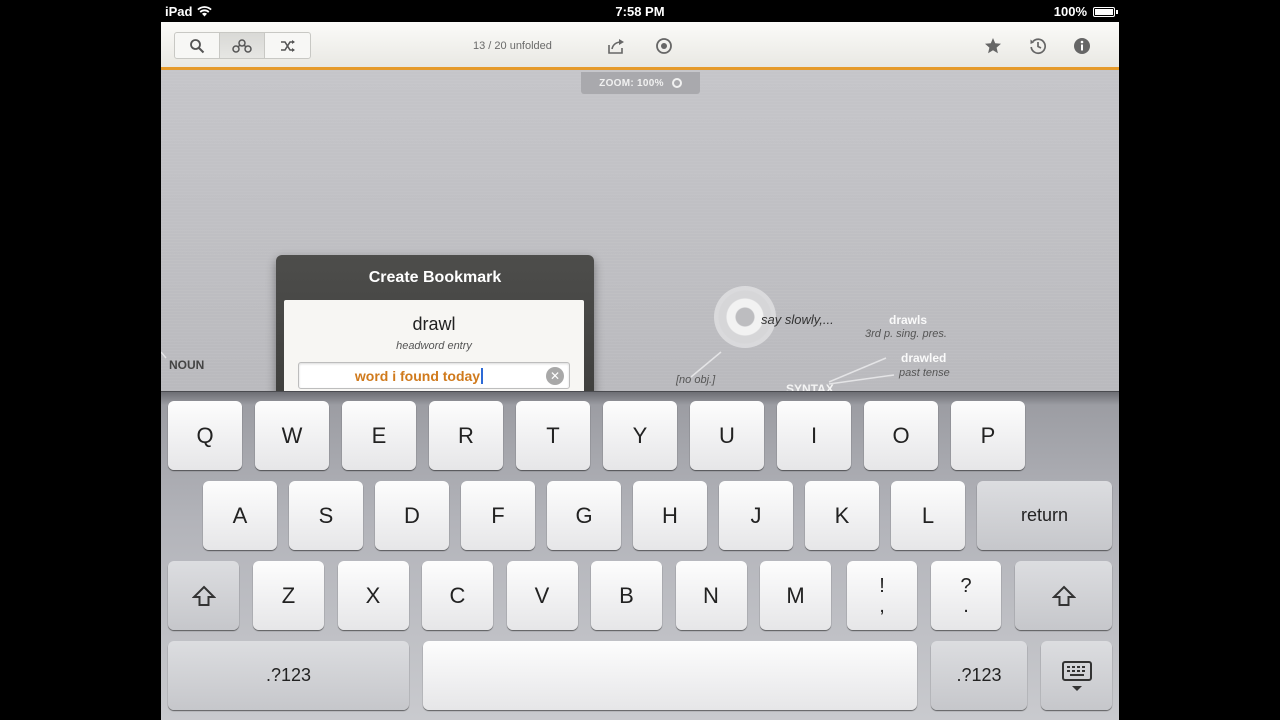 This screenshot has width=1280, height=720. Describe the element at coordinates (795, 595) in the screenshot. I see `key-m: M` at that location.